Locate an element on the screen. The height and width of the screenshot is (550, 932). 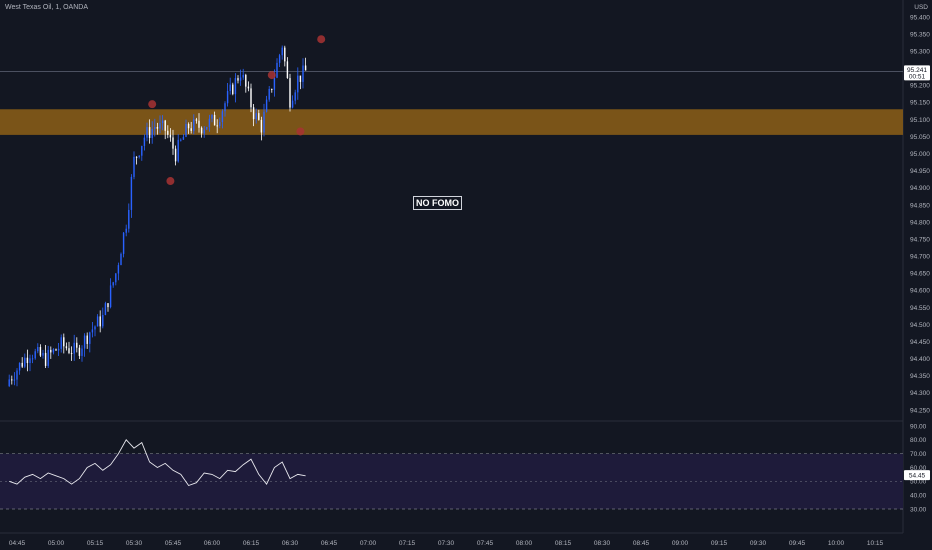
time-tick-label: 05:45 is located at coordinates (173, 543).